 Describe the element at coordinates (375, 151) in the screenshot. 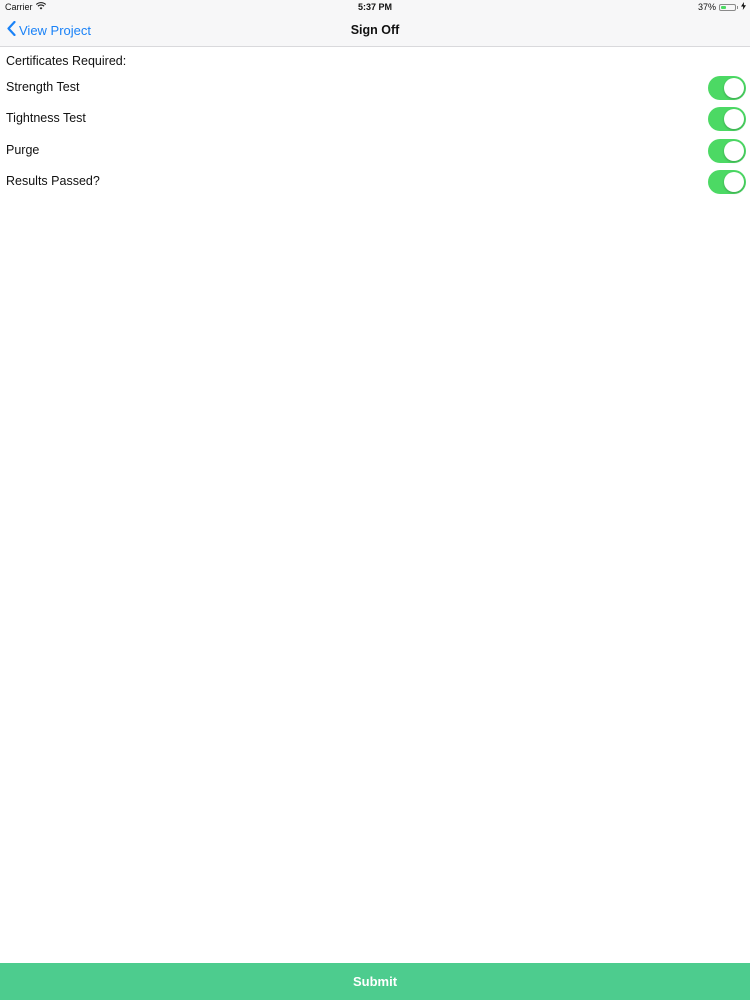

I see `toggle-row-purge: Purge` at that location.